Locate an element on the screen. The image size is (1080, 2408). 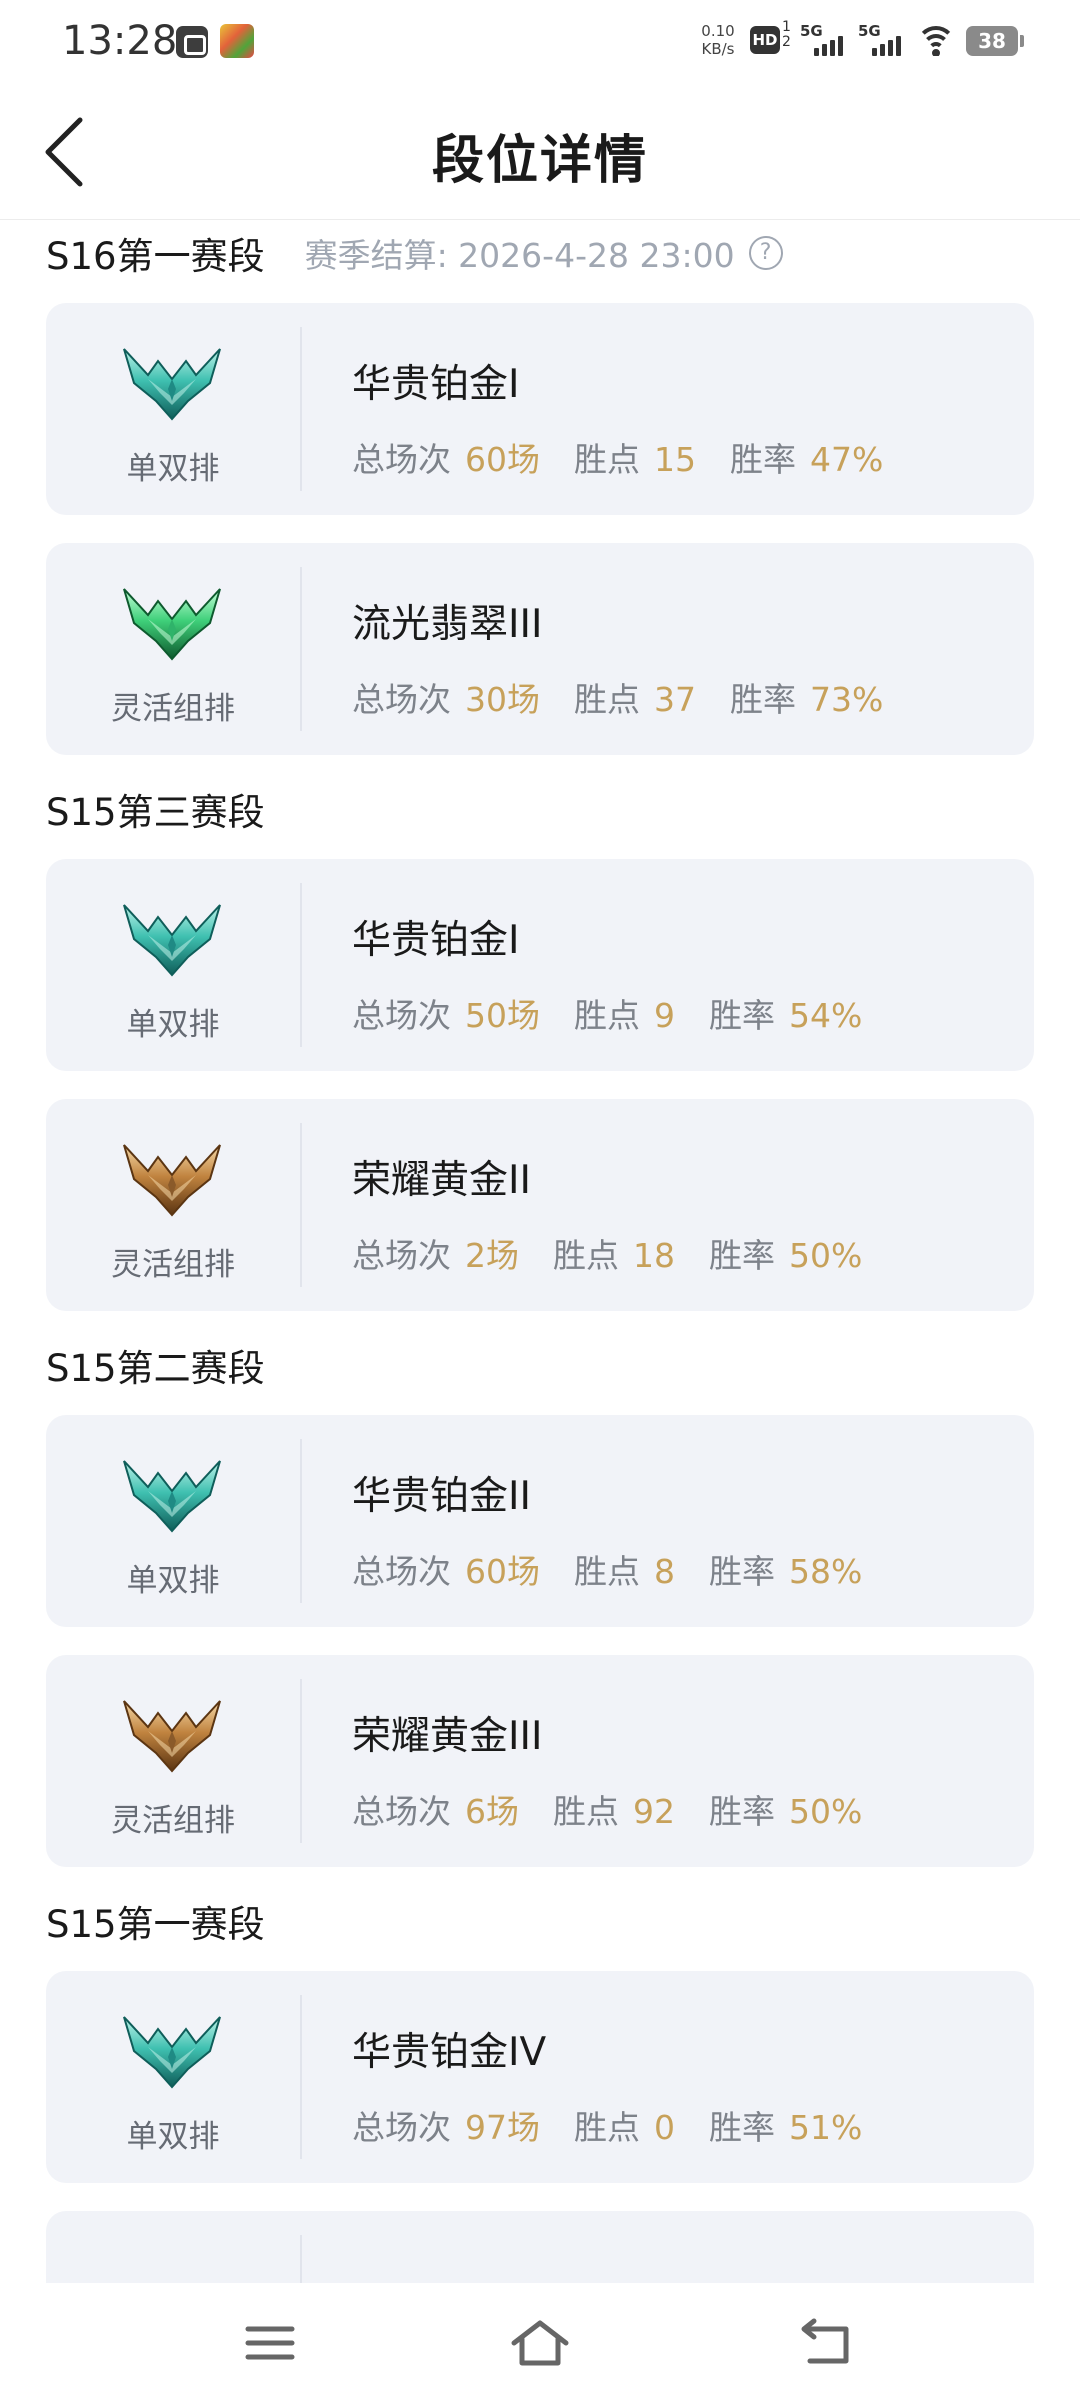
hd-voice-icon: HD is located at coordinates (765, 40).